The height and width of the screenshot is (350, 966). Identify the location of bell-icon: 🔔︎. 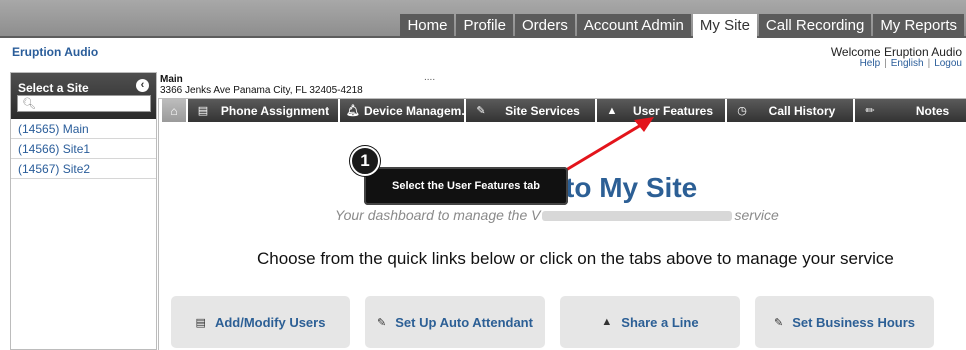
(353, 111).